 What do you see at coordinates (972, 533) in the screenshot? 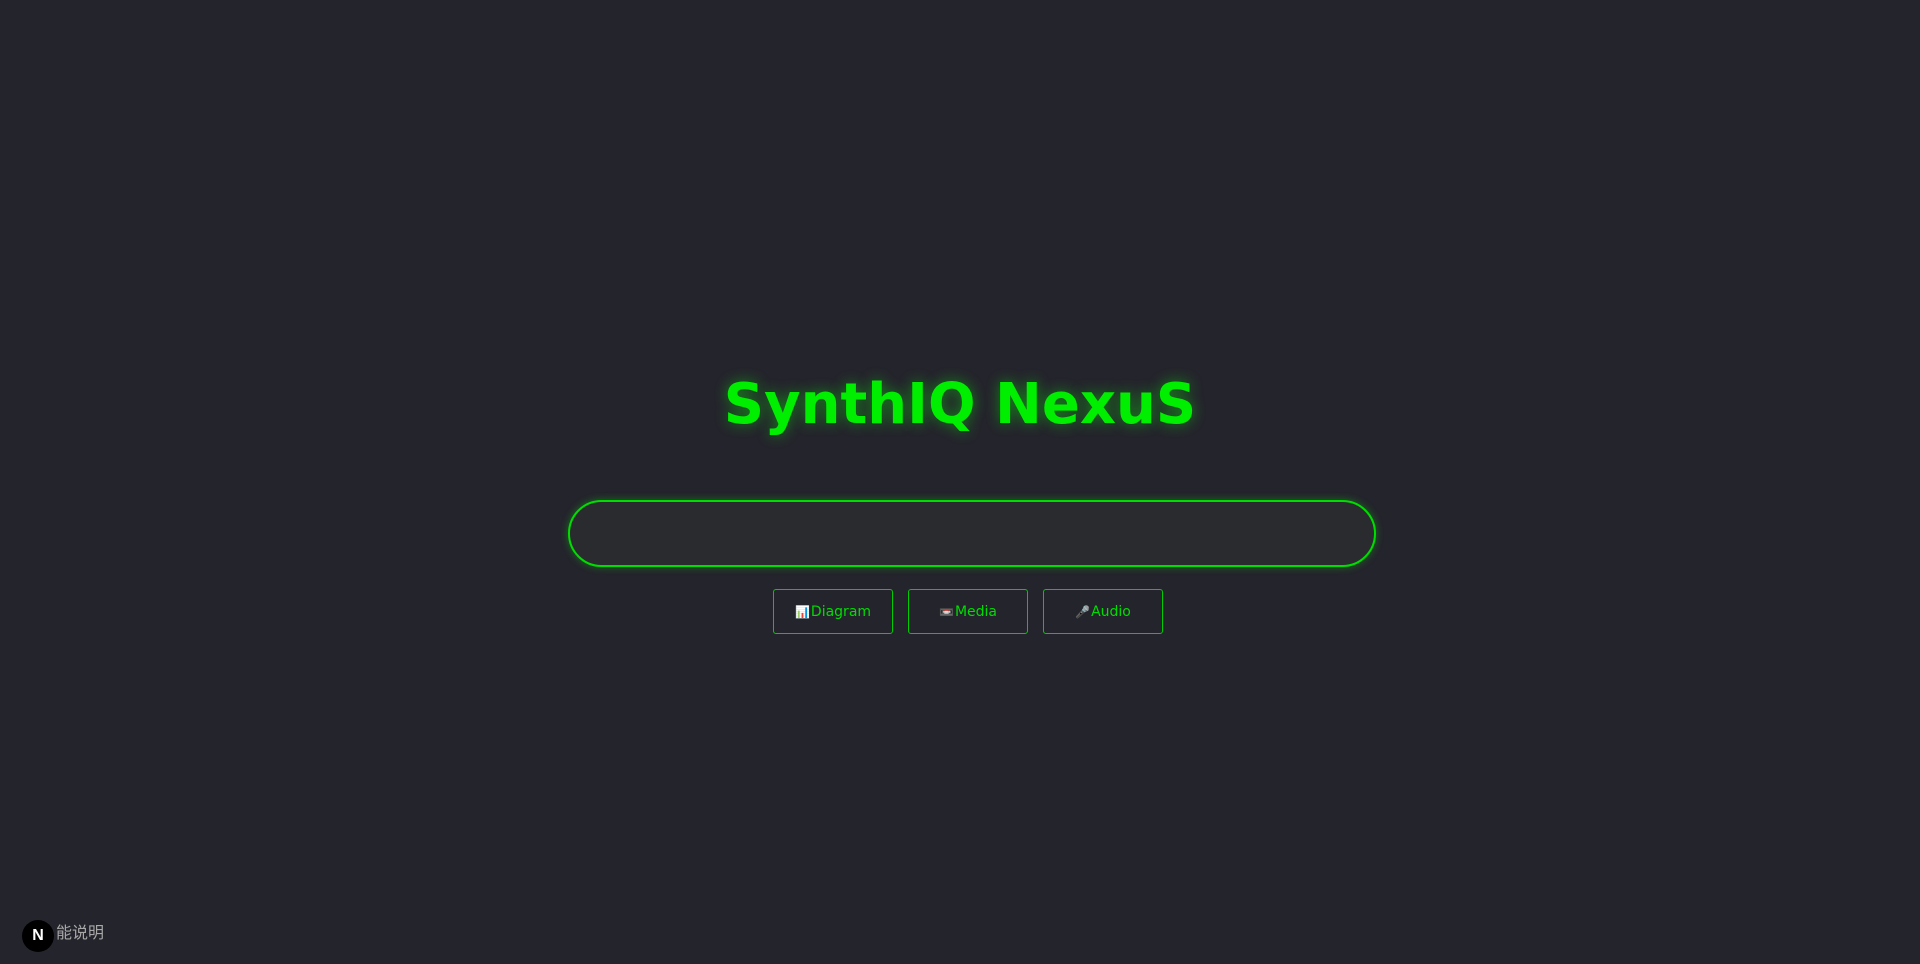
I see `search-input` at bounding box center [972, 533].